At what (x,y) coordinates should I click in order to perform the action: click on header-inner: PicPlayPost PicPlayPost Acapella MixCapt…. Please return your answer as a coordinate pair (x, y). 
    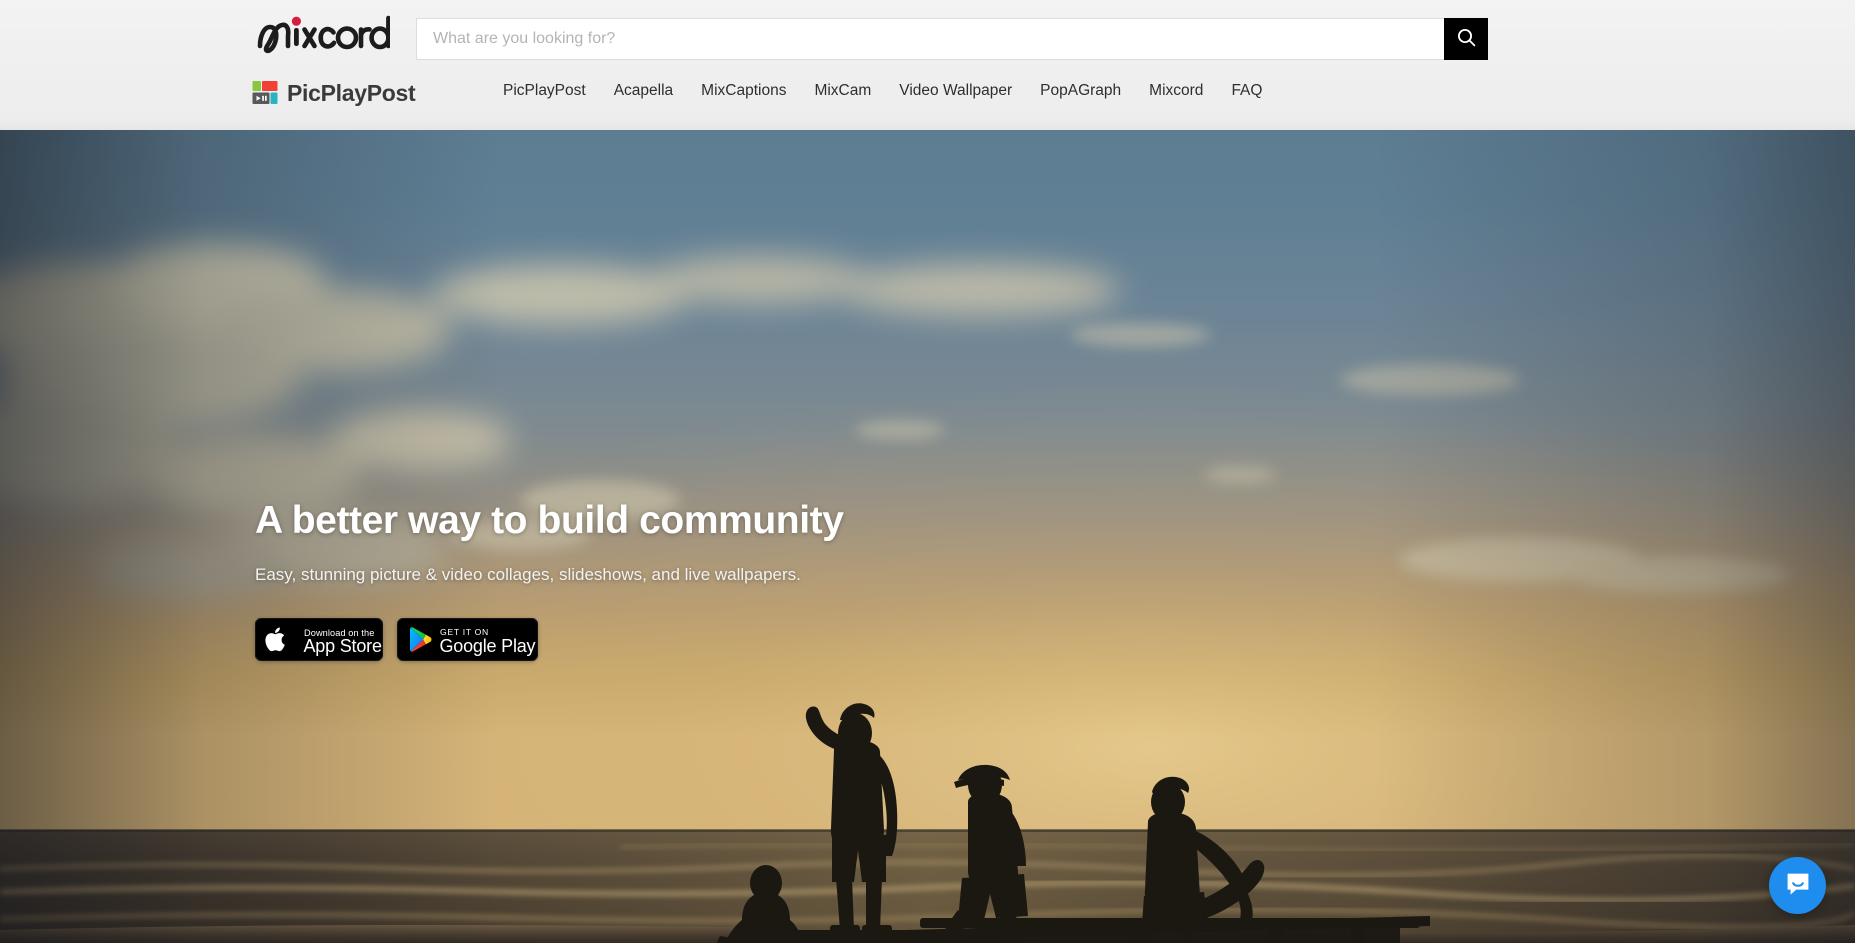
    Looking at the image, I should click on (927, 65).